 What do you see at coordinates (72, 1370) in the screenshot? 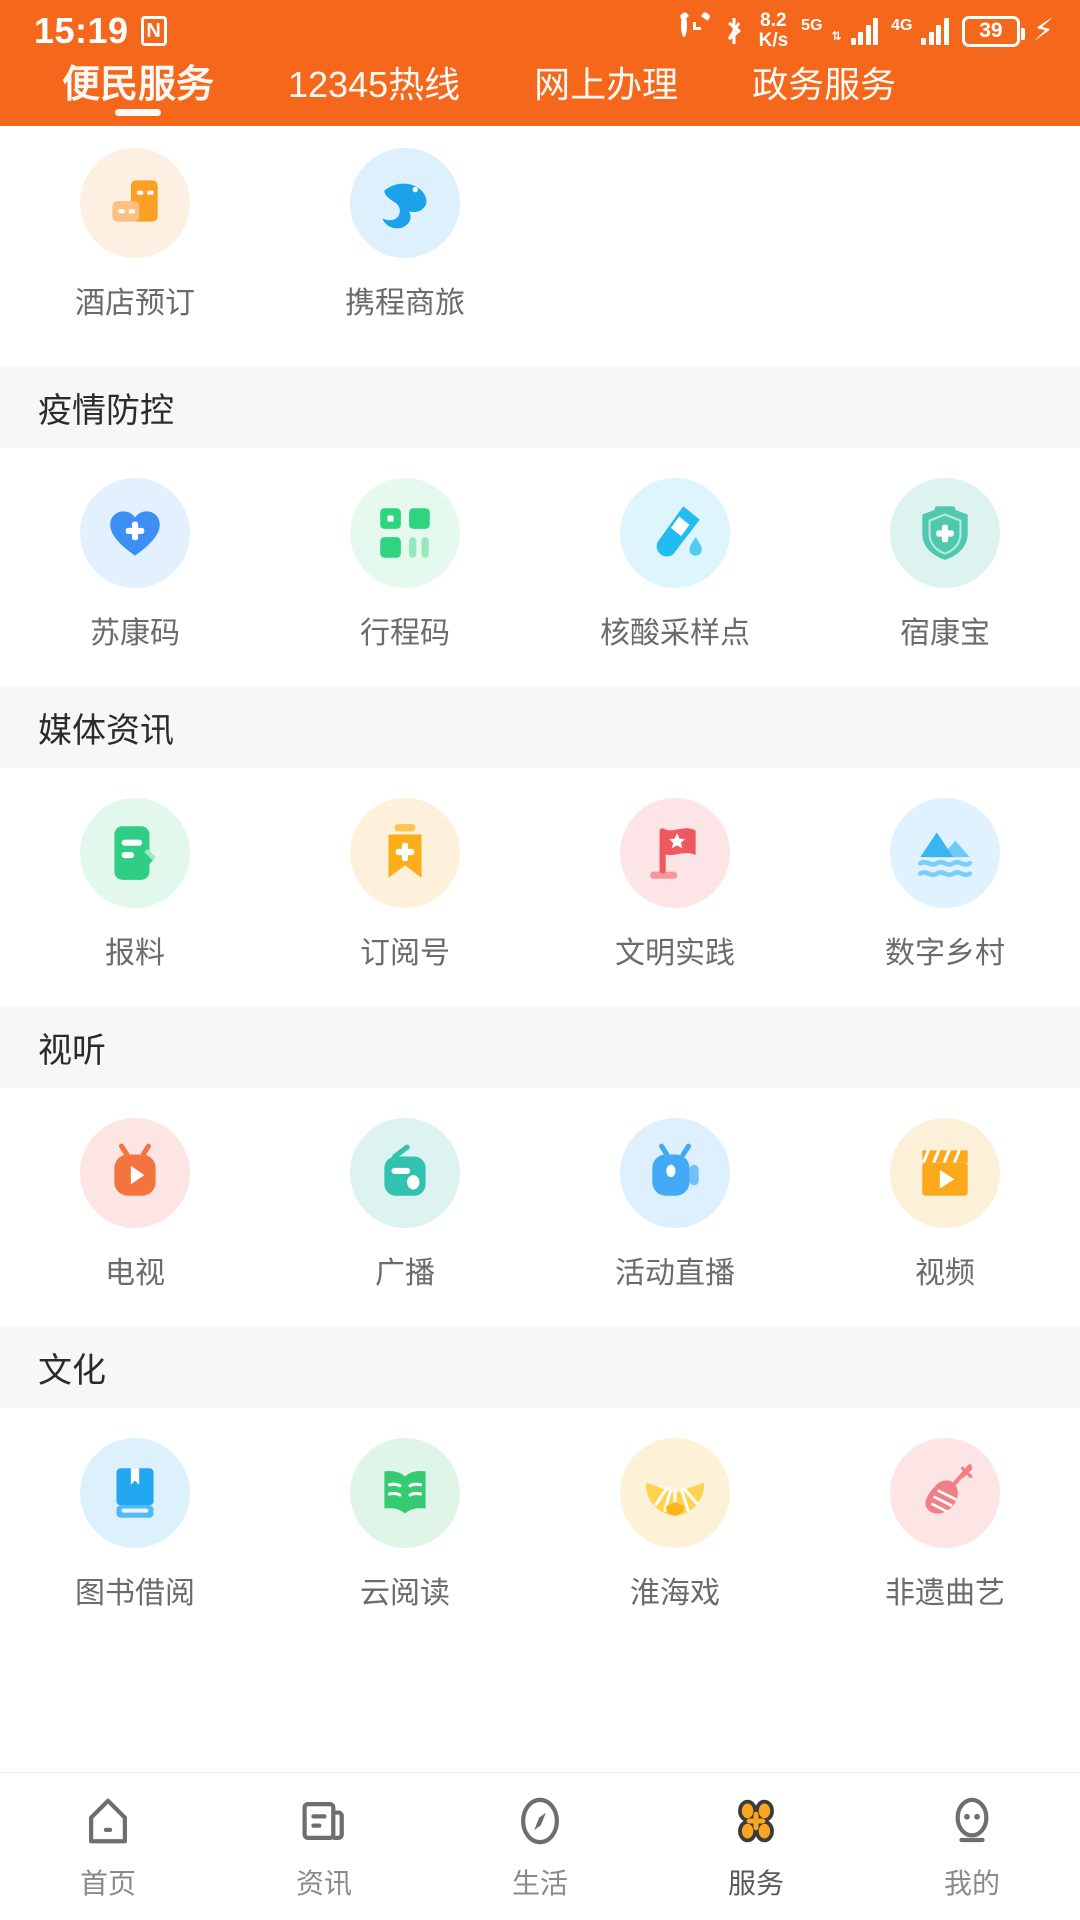
I see `section-title: 文化` at bounding box center [72, 1370].